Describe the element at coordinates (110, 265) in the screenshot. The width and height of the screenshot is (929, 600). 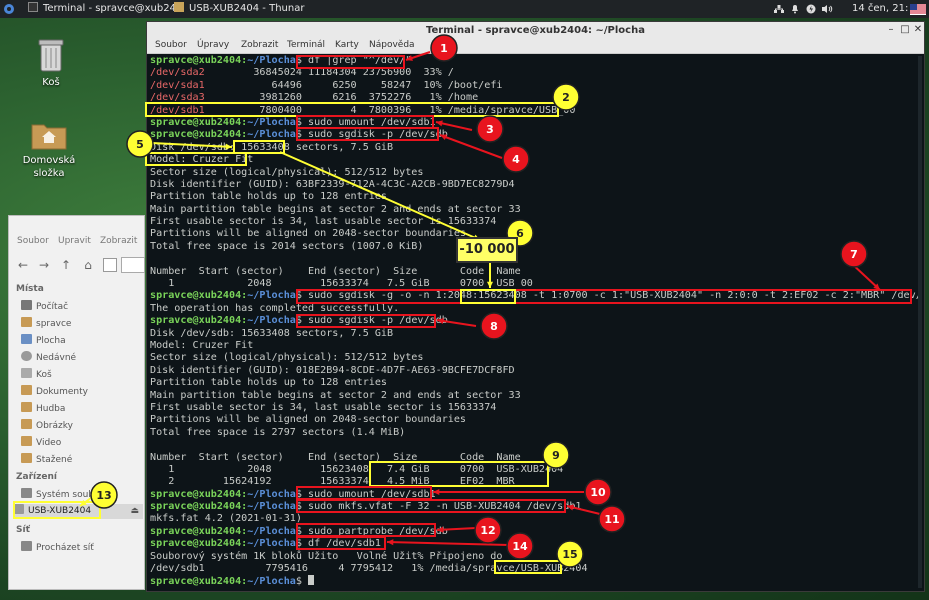
I see `location-toggle-icon` at that location.